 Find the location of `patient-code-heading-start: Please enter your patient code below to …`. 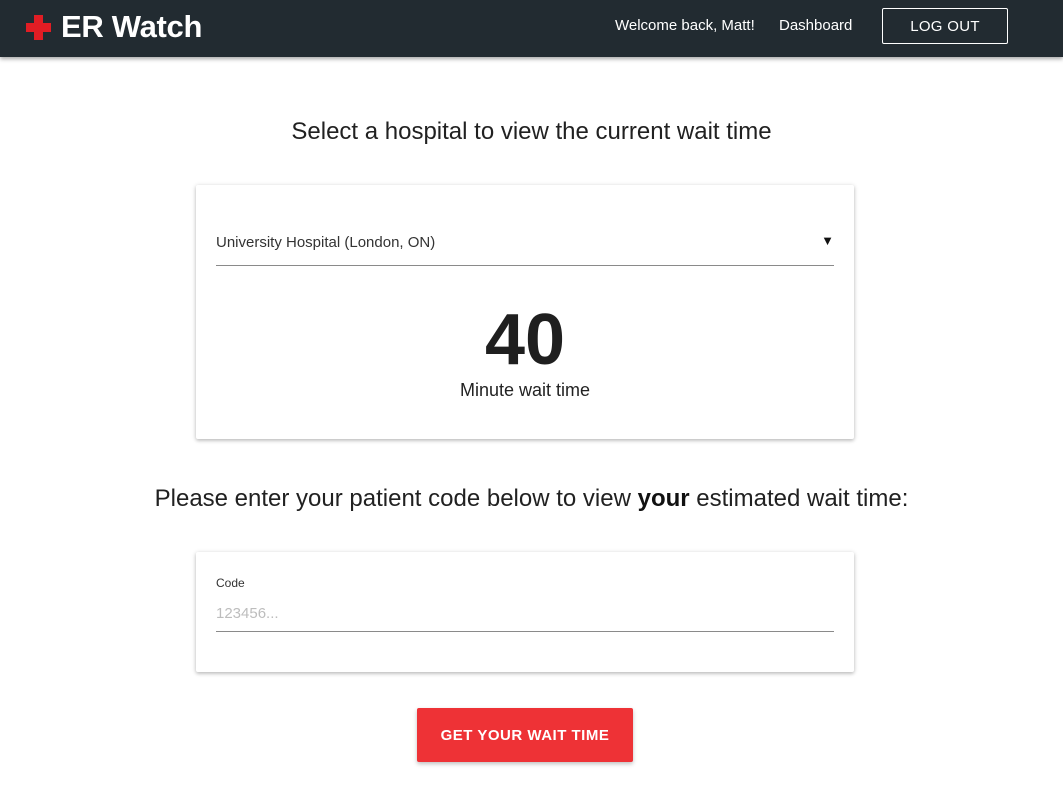

patient-code-heading-start: Please enter your patient code below to … is located at coordinates (392, 498).